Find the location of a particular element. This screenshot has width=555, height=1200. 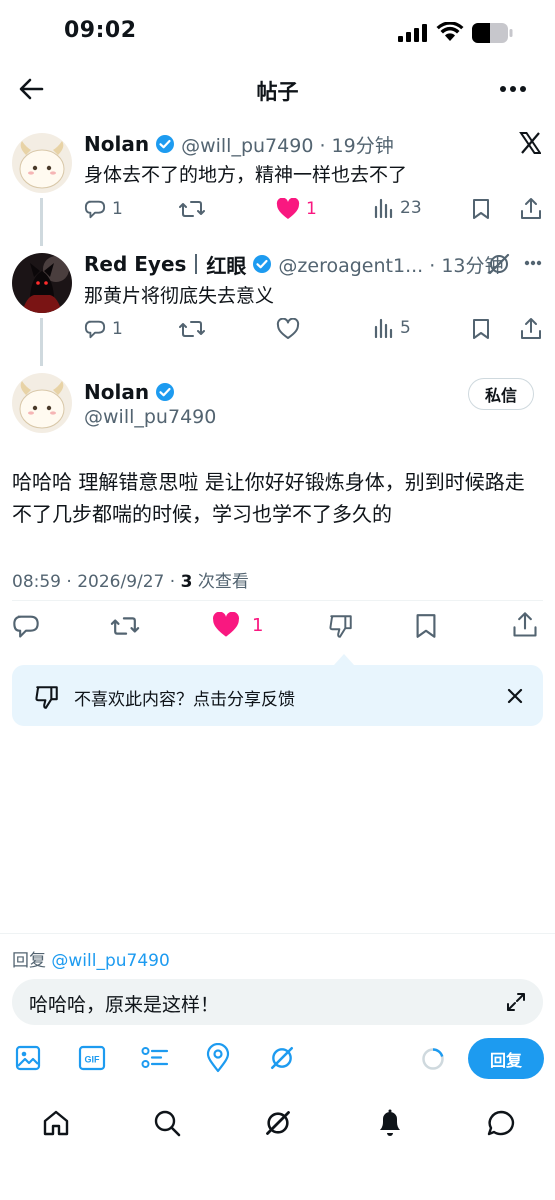

reply-handle: @will_pu7490 is located at coordinates (110, 961).